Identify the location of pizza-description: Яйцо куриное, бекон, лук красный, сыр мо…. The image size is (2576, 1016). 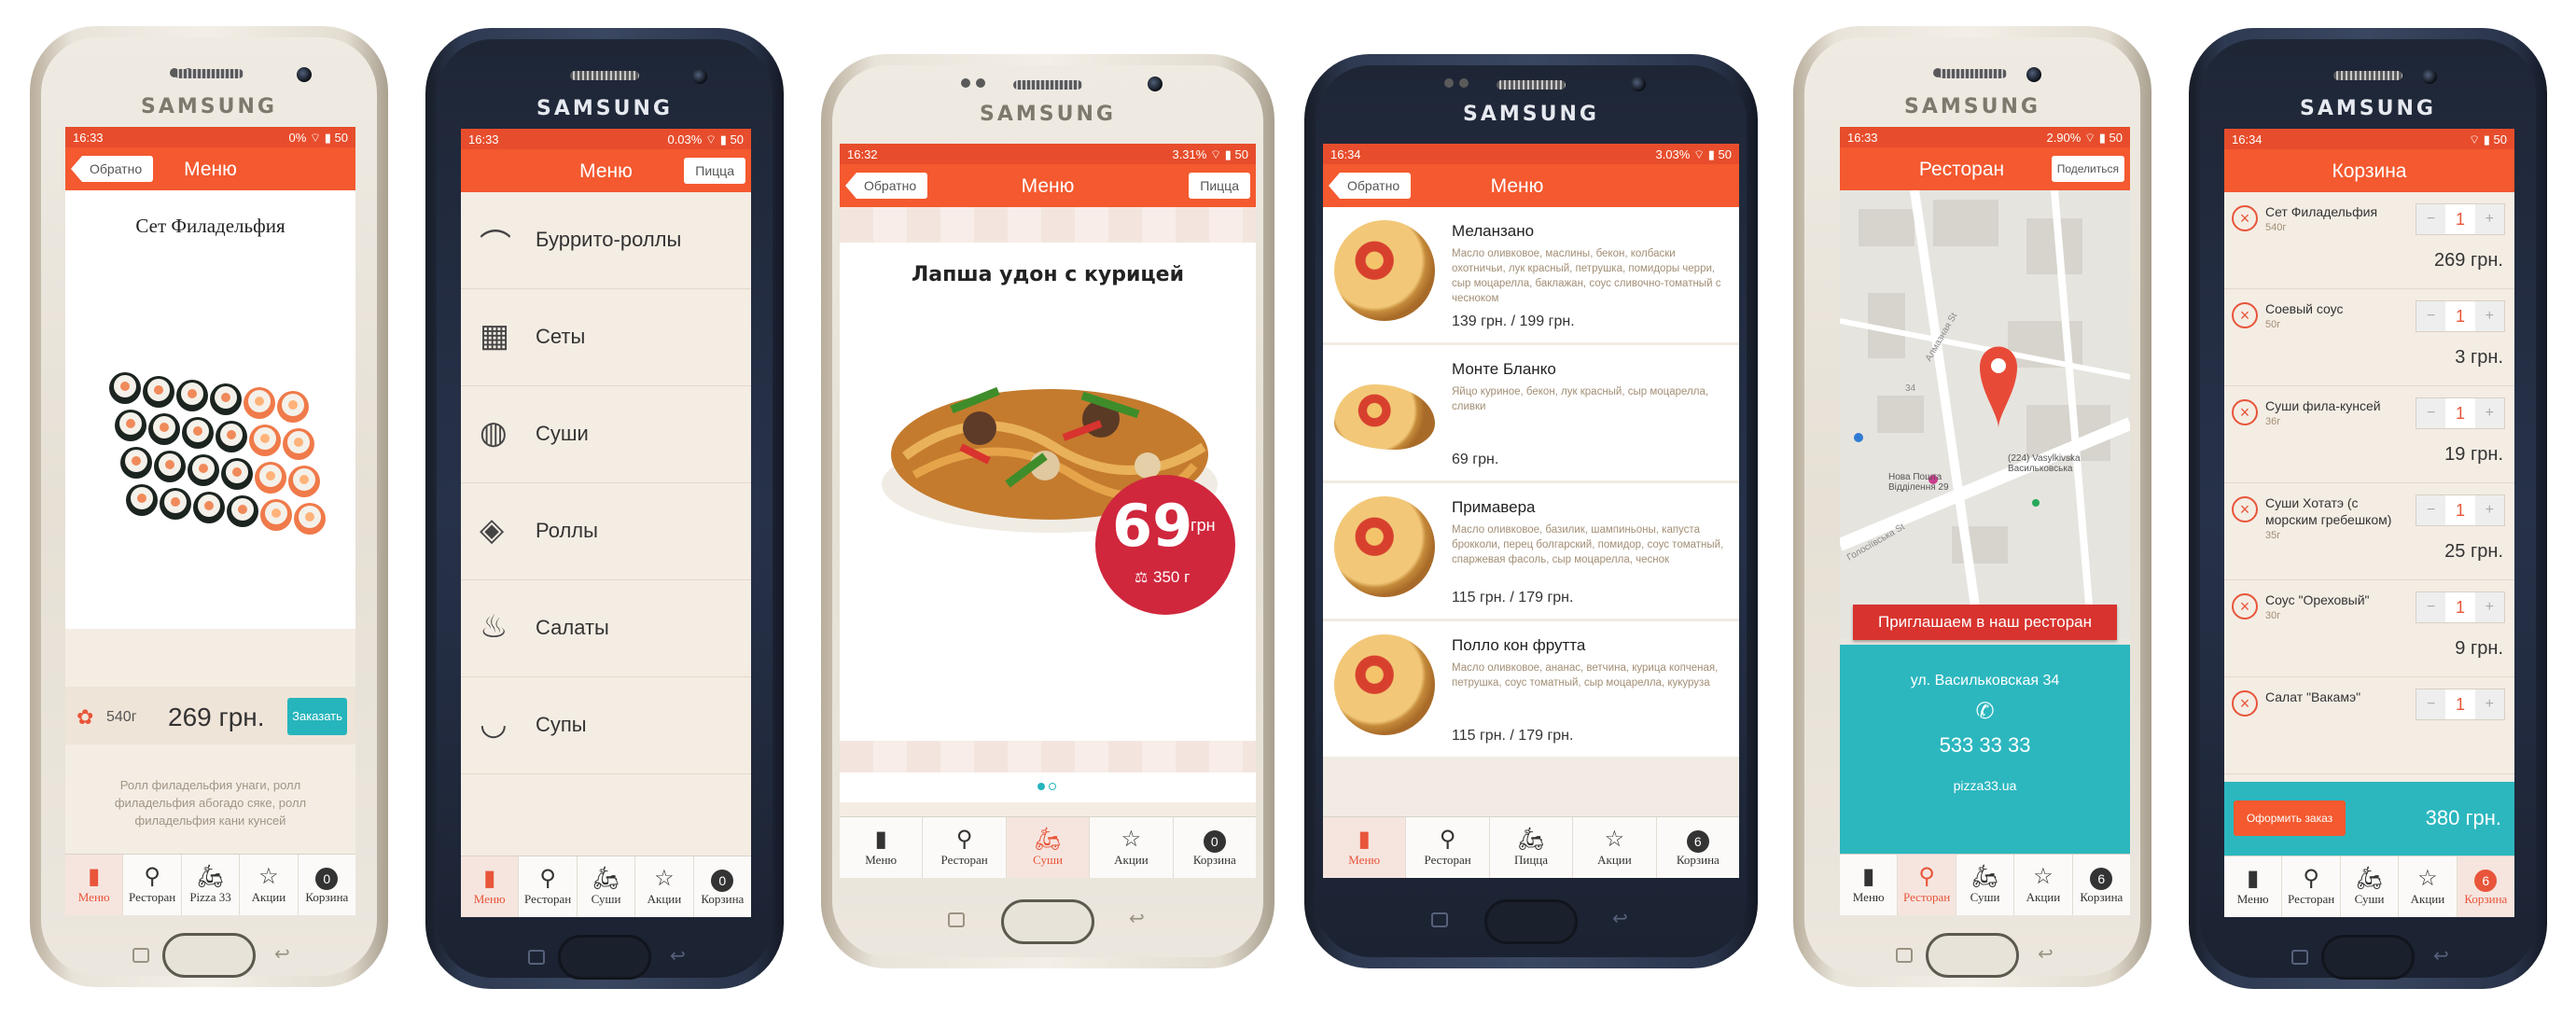
(1580, 399).